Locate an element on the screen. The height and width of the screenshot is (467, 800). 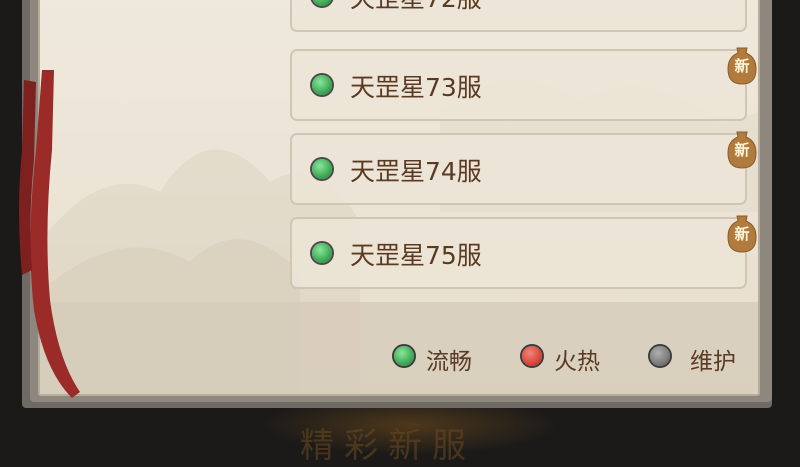
legend-label: 流畅 is located at coordinates (449, 362).